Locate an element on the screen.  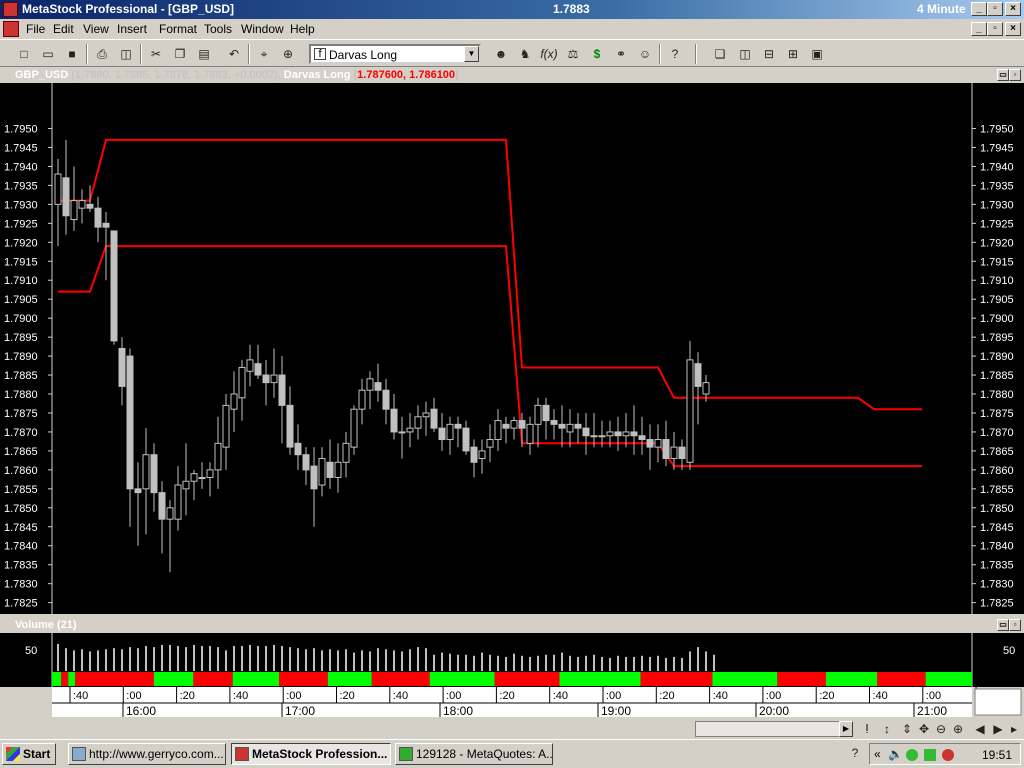
layout-icon: ▣ is located at coordinates (817, 54).